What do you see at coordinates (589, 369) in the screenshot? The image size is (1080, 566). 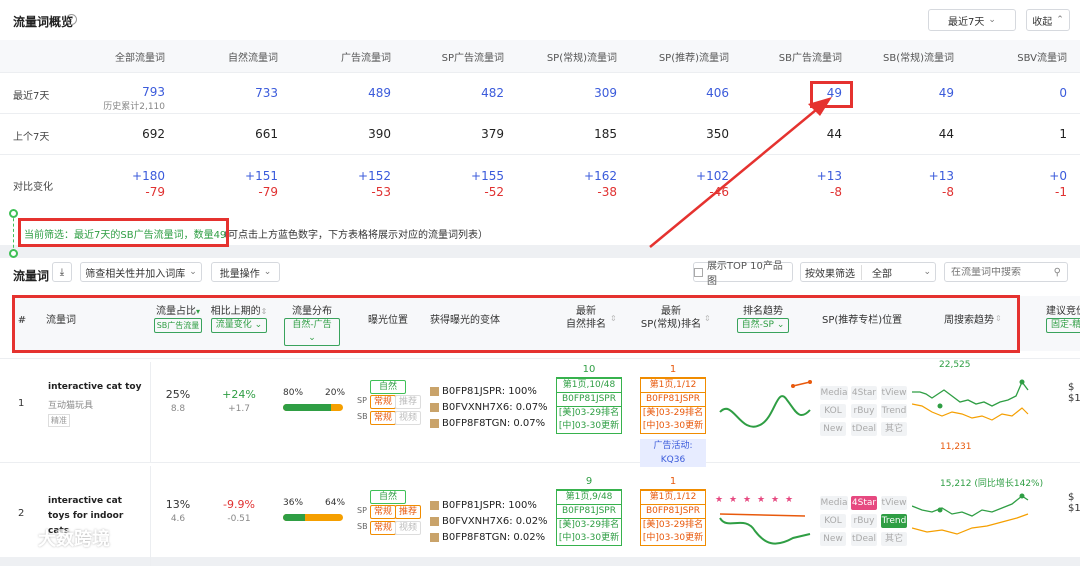 I see `nat-rank-value: 10` at bounding box center [589, 369].